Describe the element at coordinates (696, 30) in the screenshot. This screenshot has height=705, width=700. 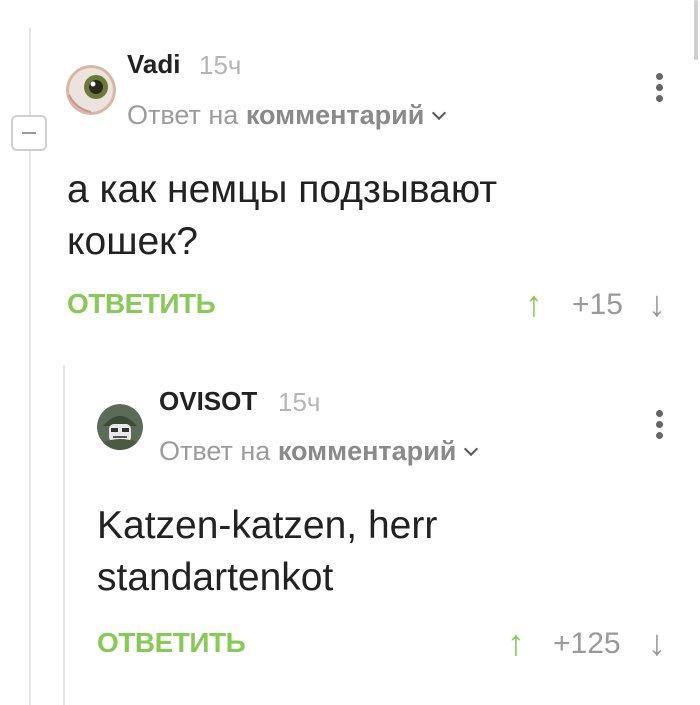
I see `scrollbar` at that location.